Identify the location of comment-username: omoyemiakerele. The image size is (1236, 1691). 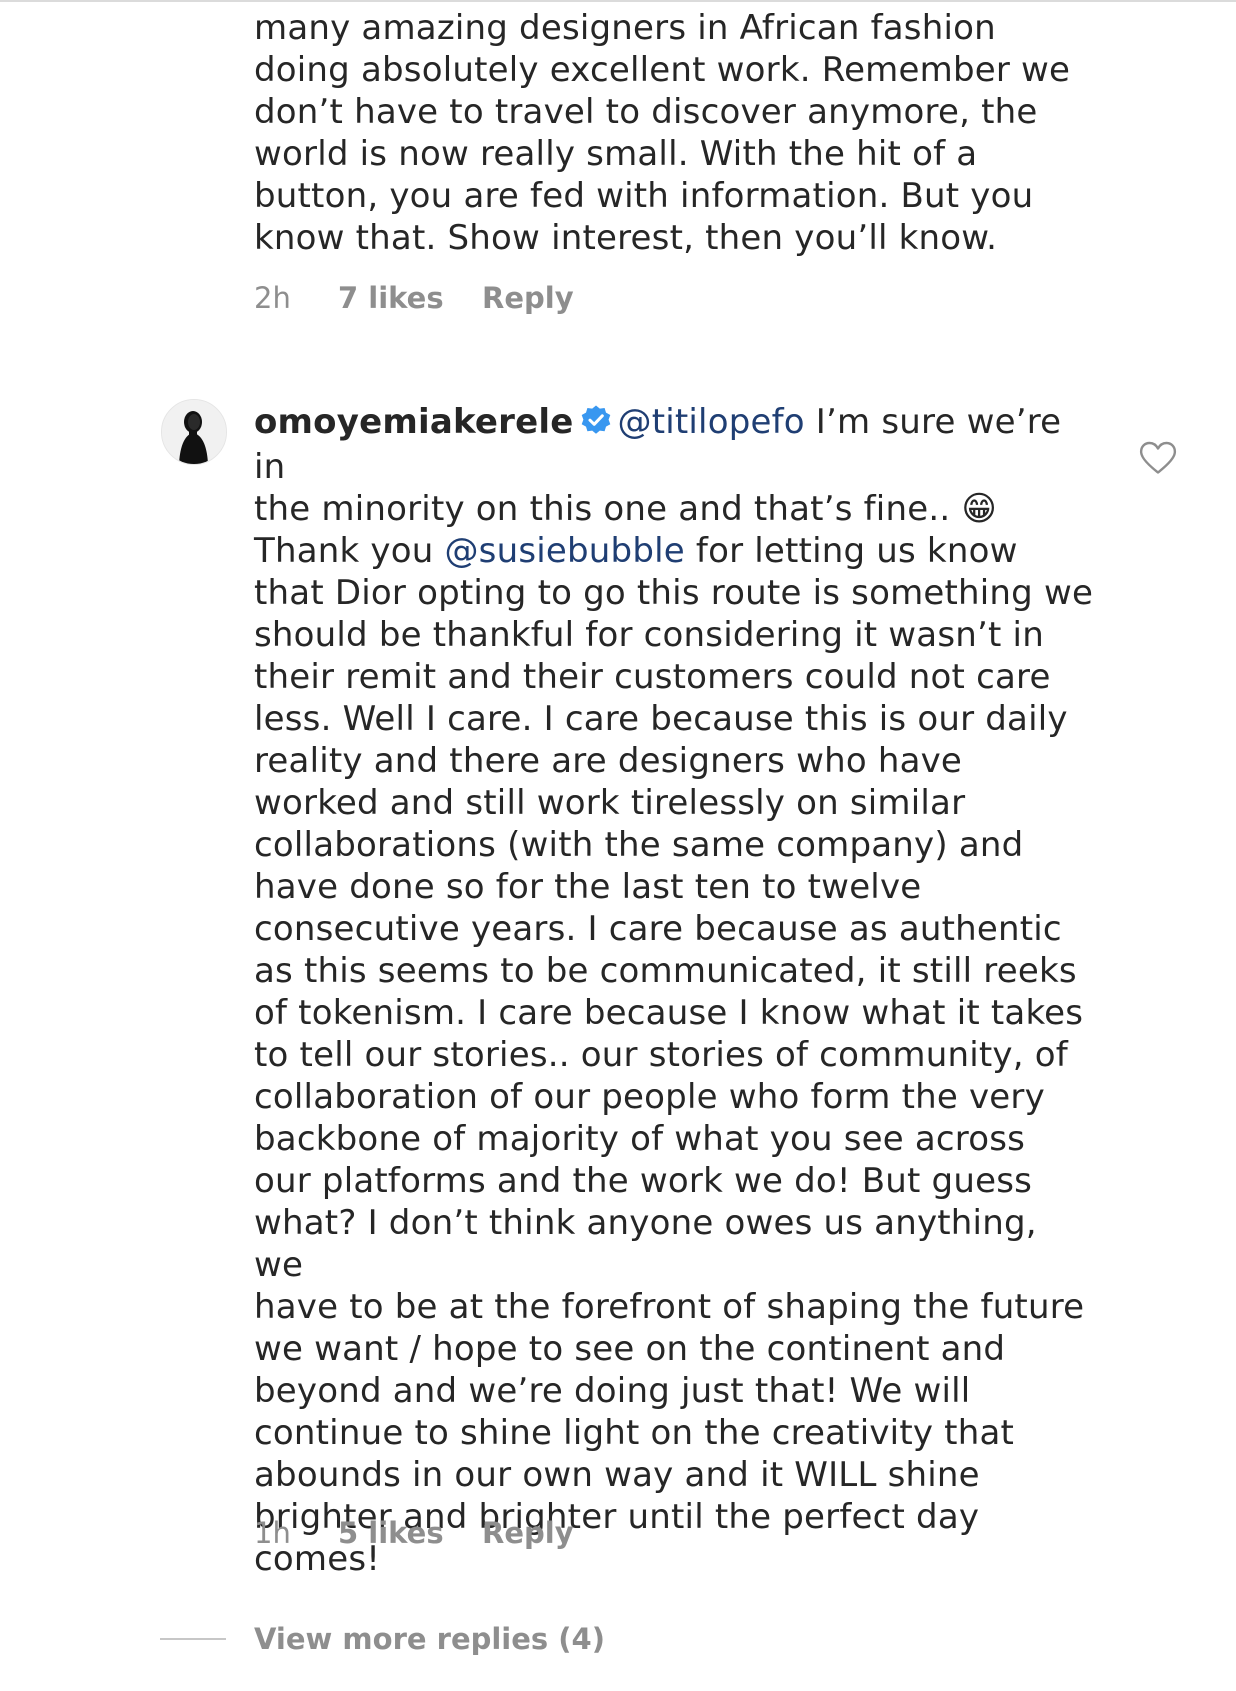
(414, 422).